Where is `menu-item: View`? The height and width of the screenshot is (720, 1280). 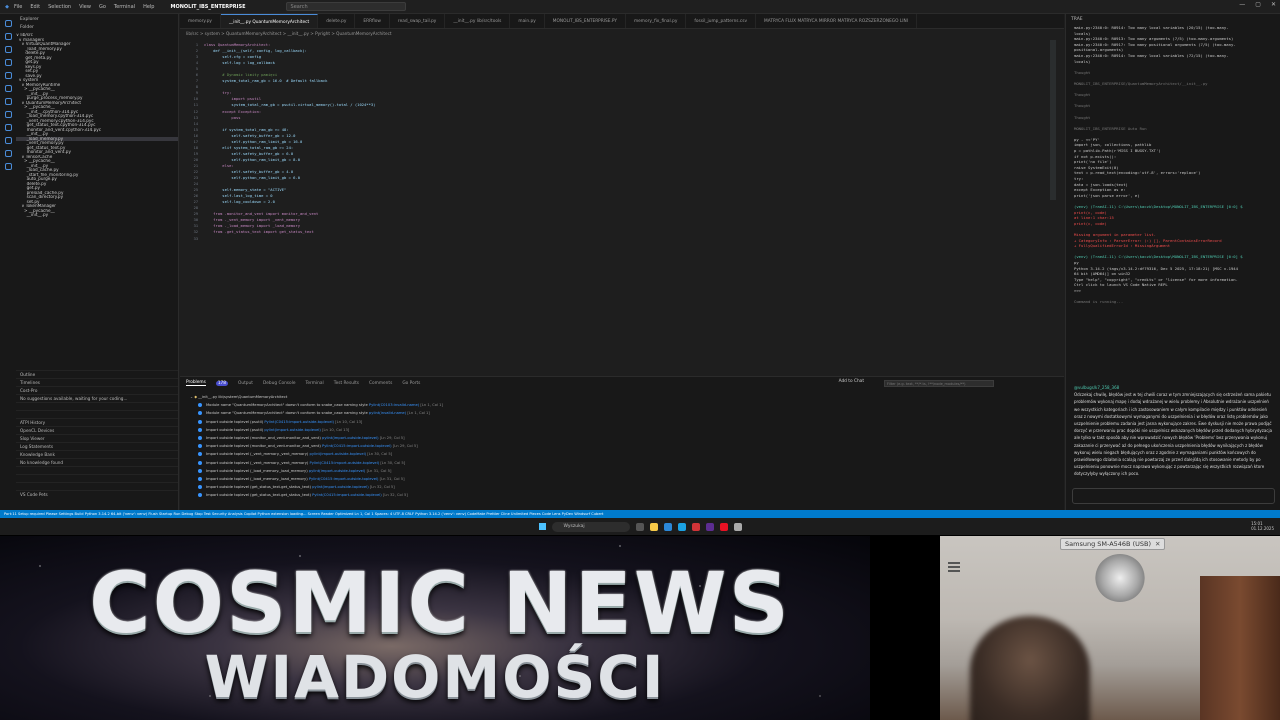 menu-item: View is located at coordinates (85, 7).